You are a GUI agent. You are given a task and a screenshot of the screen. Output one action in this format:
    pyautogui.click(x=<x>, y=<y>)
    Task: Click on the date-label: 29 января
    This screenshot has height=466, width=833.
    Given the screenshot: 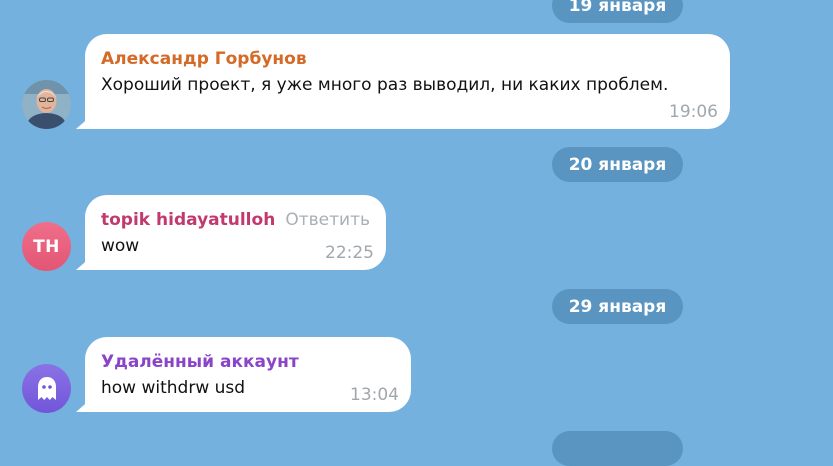 What is the action you would take?
    pyautogui.click(x=617, y=306)
    